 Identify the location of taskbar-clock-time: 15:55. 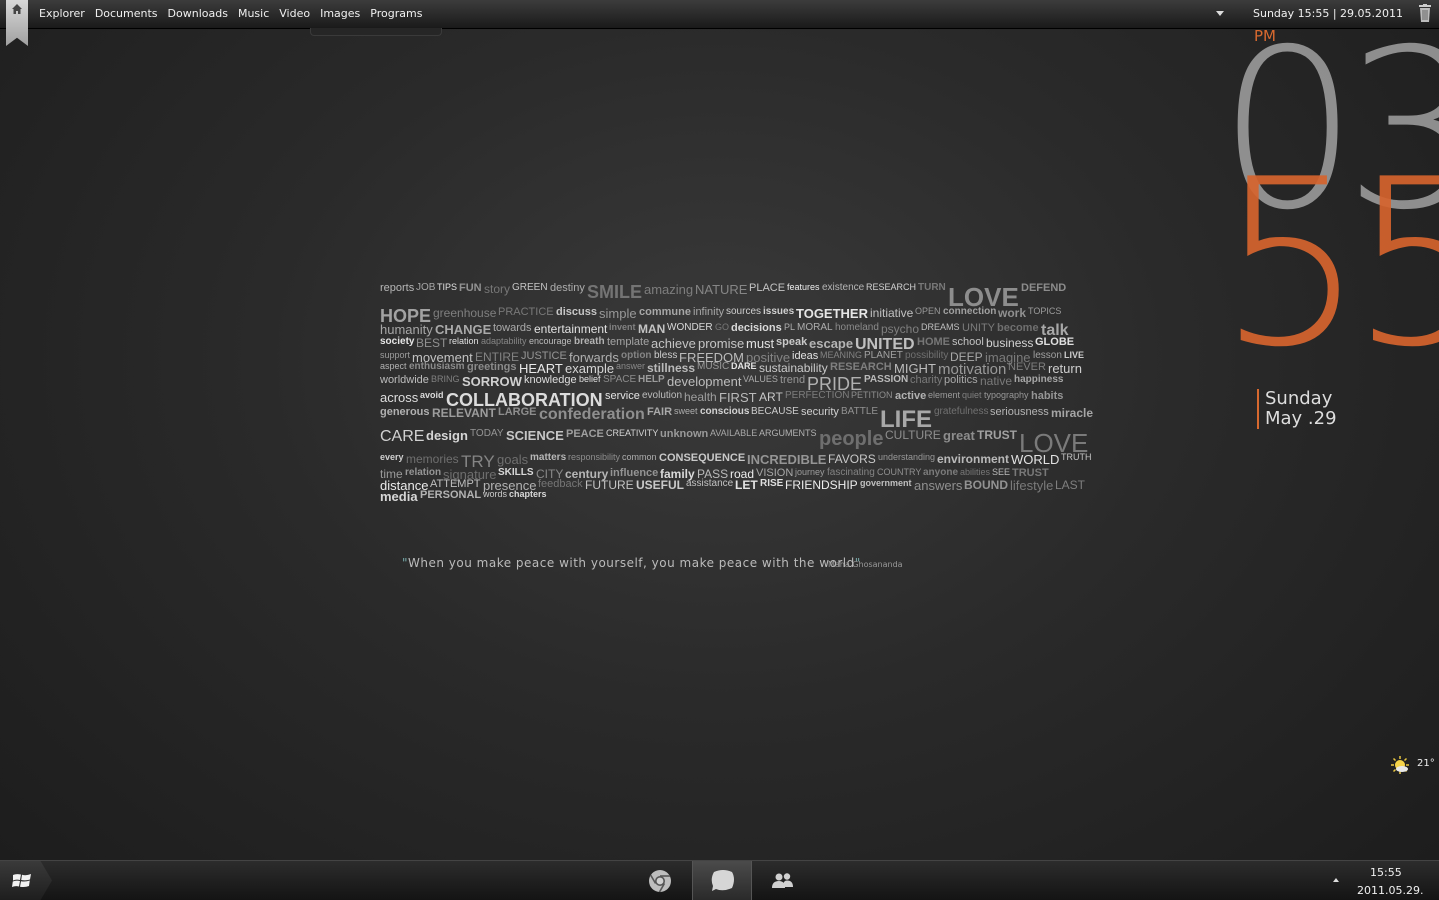
(1386, 872).